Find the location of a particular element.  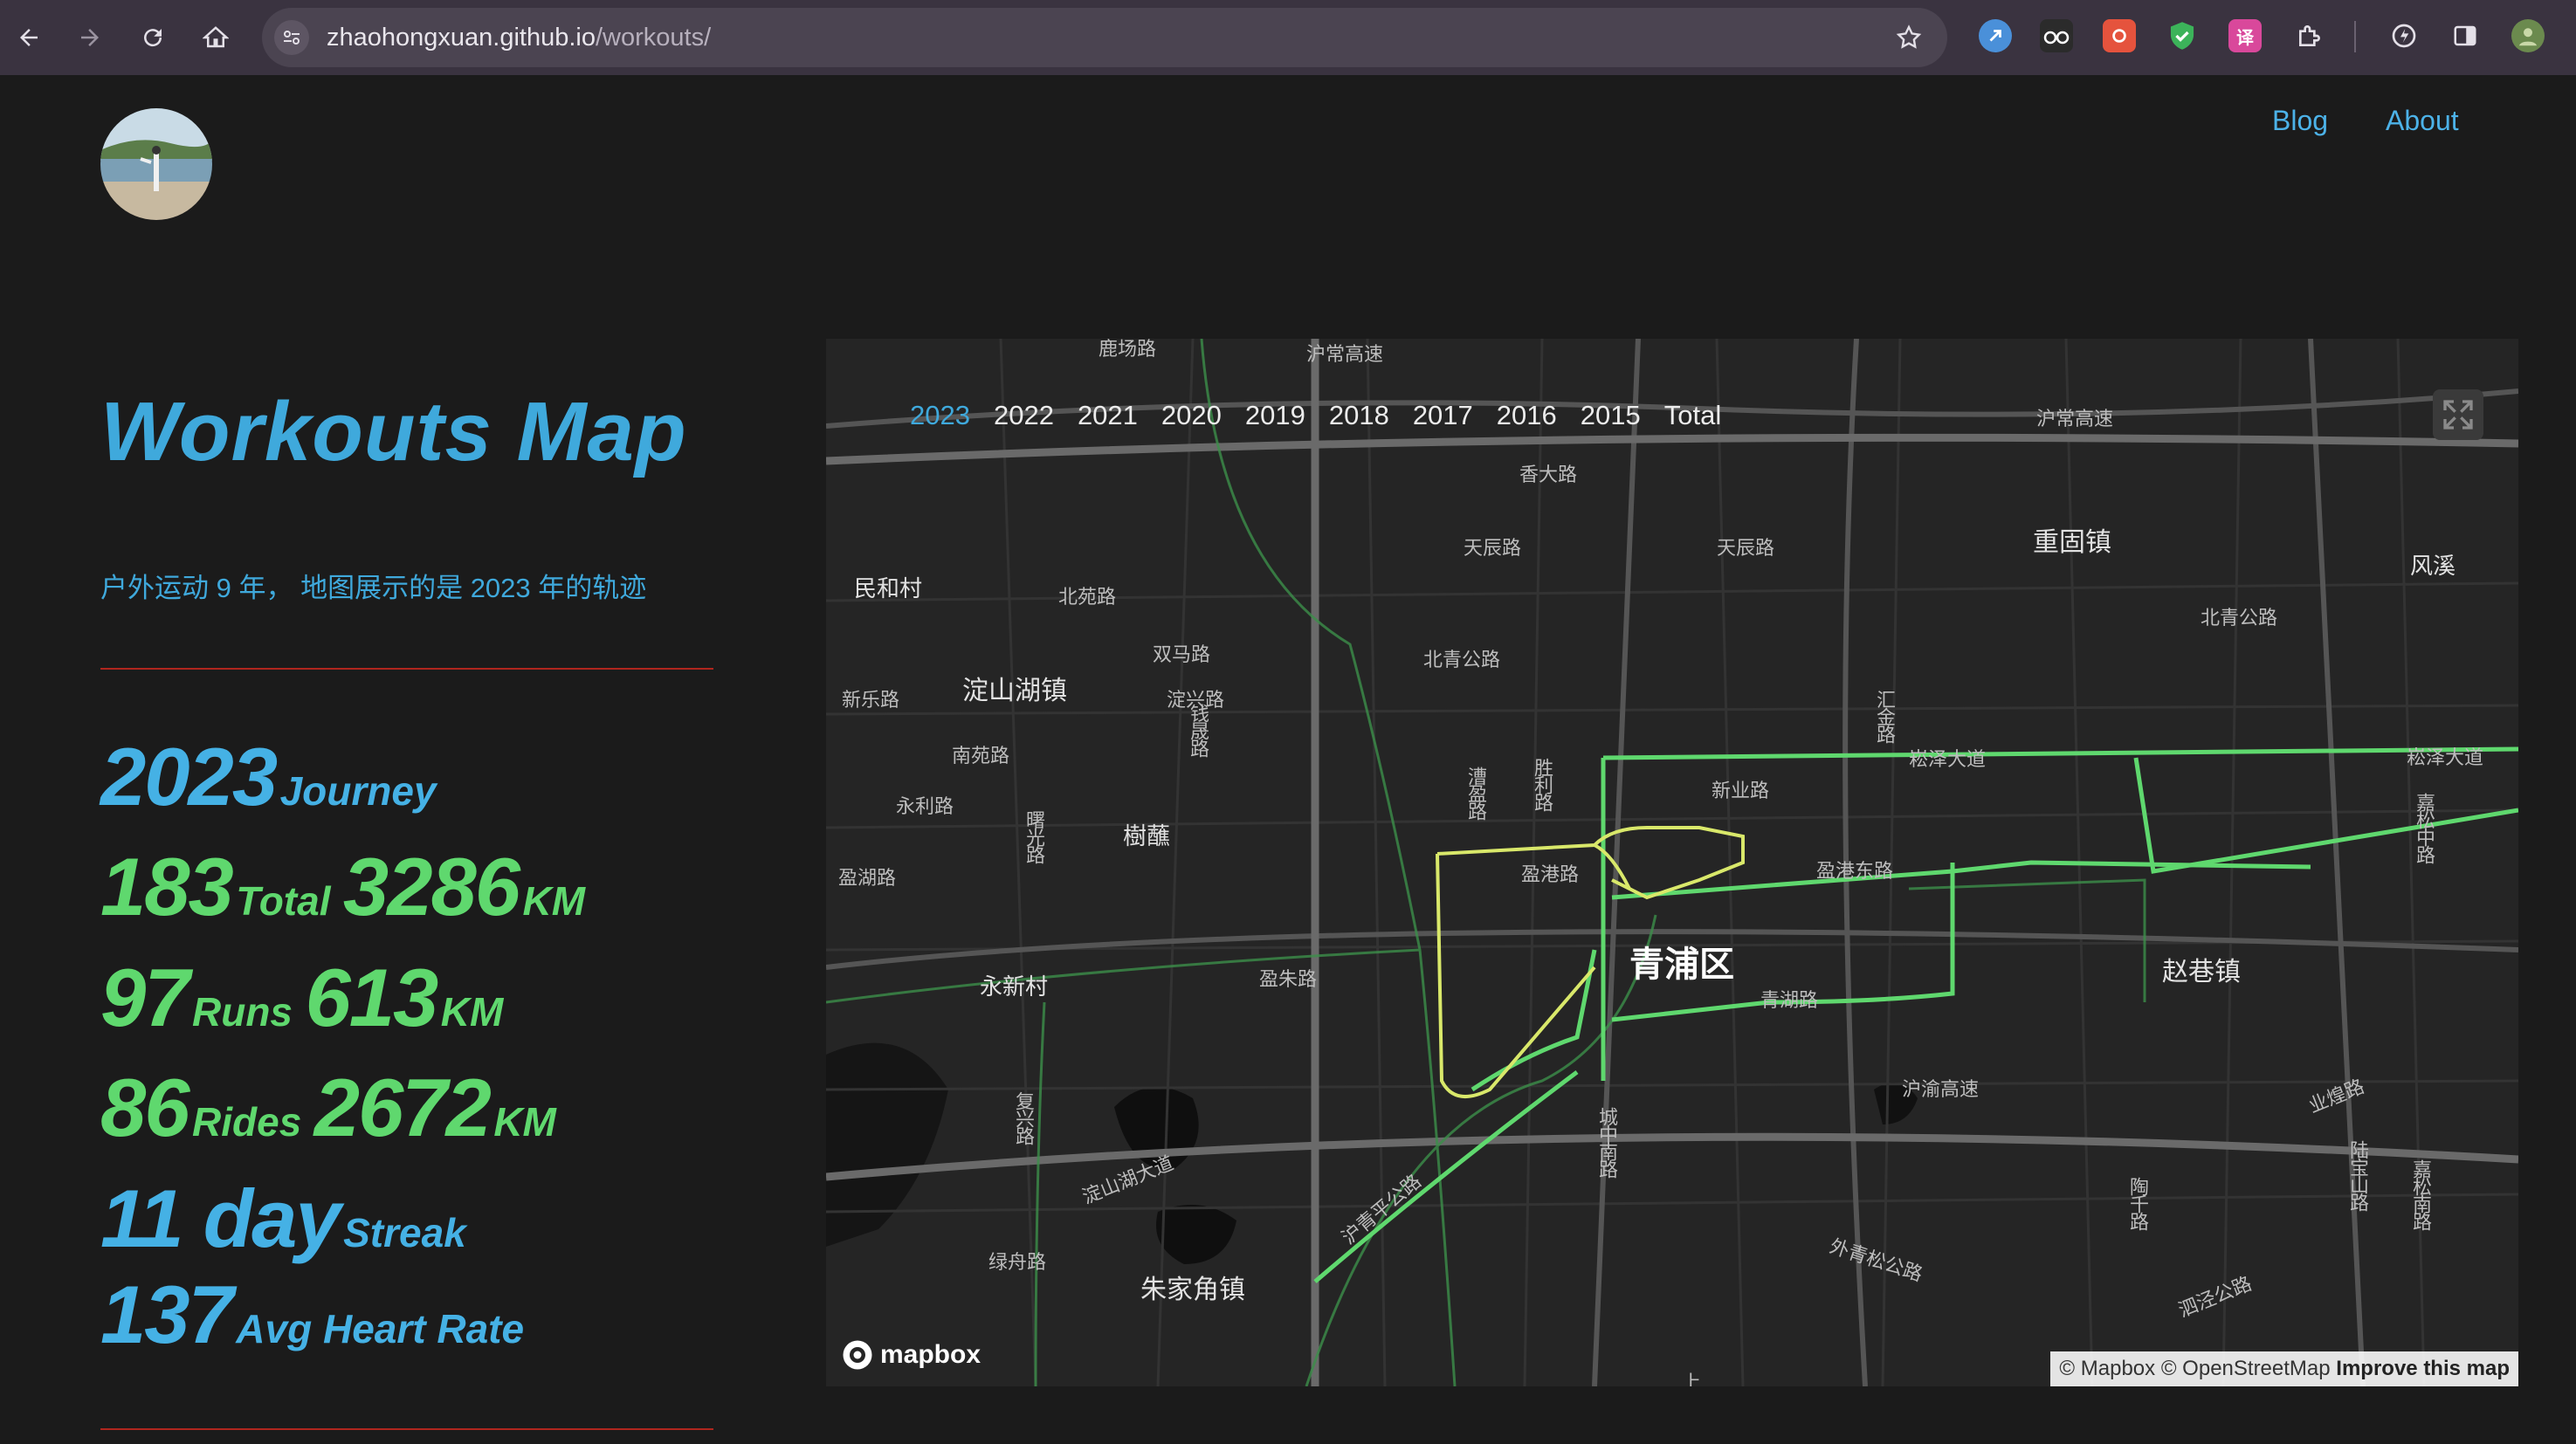

map-label-dianshanhu: 淀山湖镇 is located at coordinates (1014, 691).